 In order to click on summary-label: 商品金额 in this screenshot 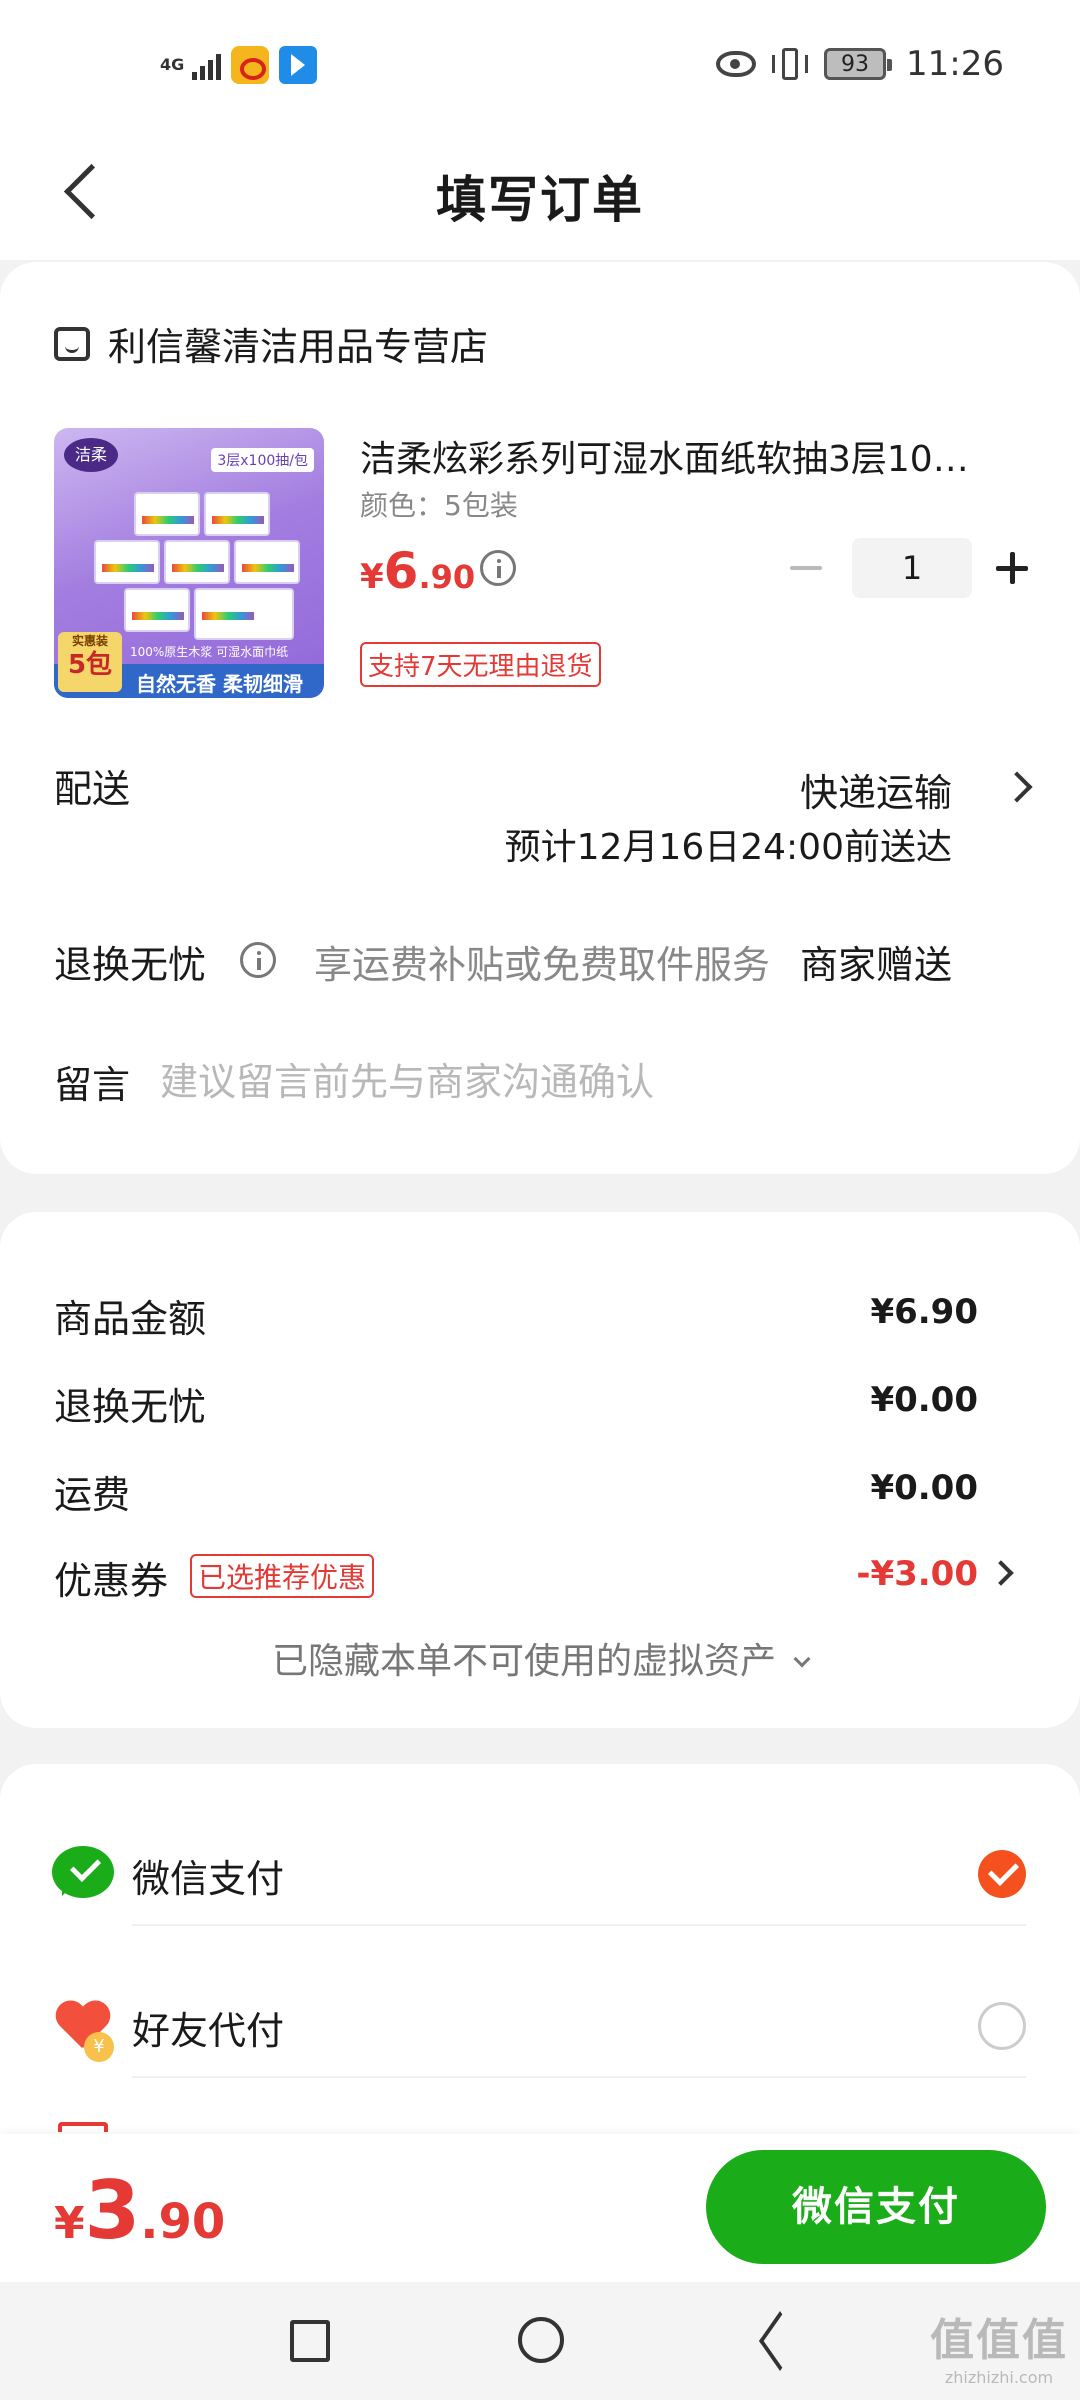, I will do `click(130, 1319)`.